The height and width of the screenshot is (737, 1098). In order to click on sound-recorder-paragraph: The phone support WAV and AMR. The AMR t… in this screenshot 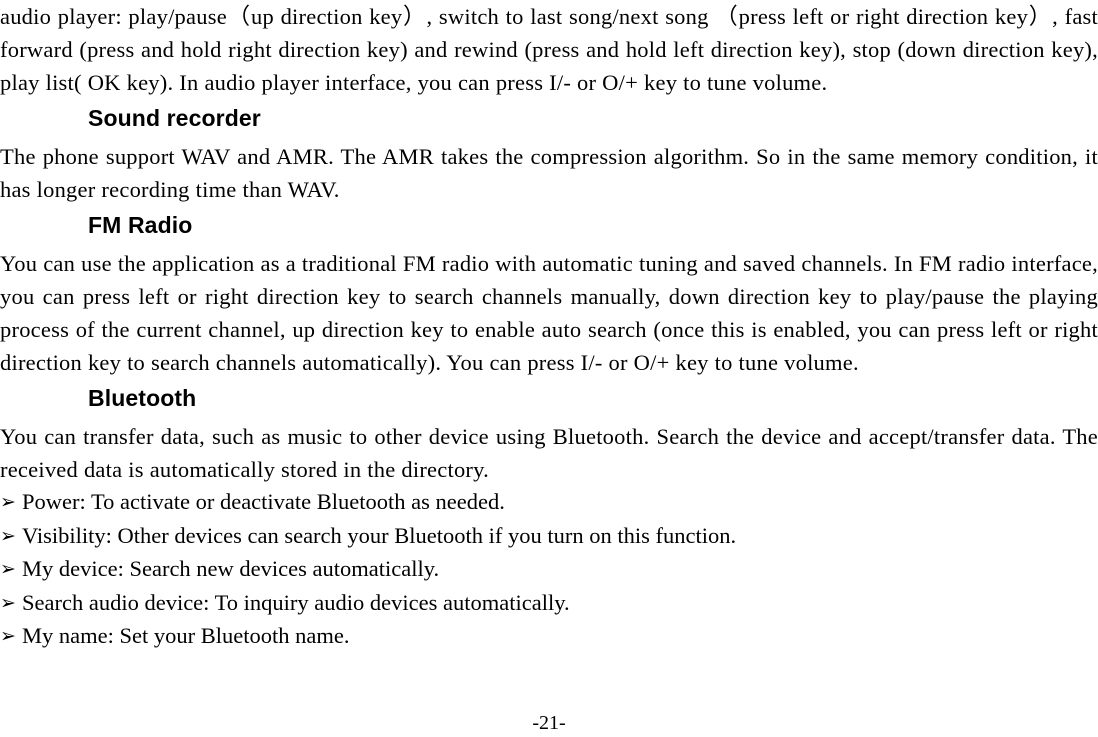, I will do `click(549, 173)`.